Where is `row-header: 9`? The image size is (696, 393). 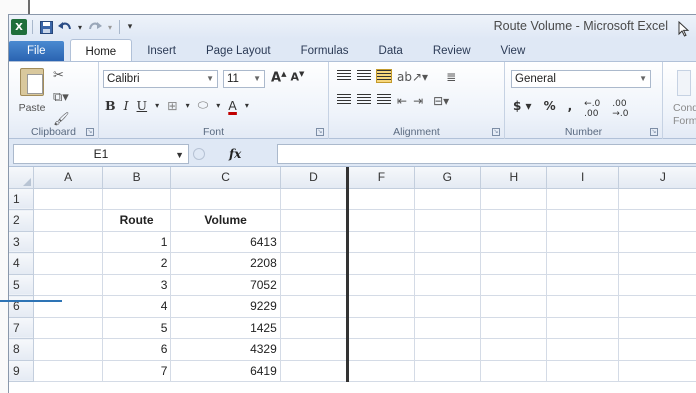
row-header: 9 is located at coordinates (22, 371).